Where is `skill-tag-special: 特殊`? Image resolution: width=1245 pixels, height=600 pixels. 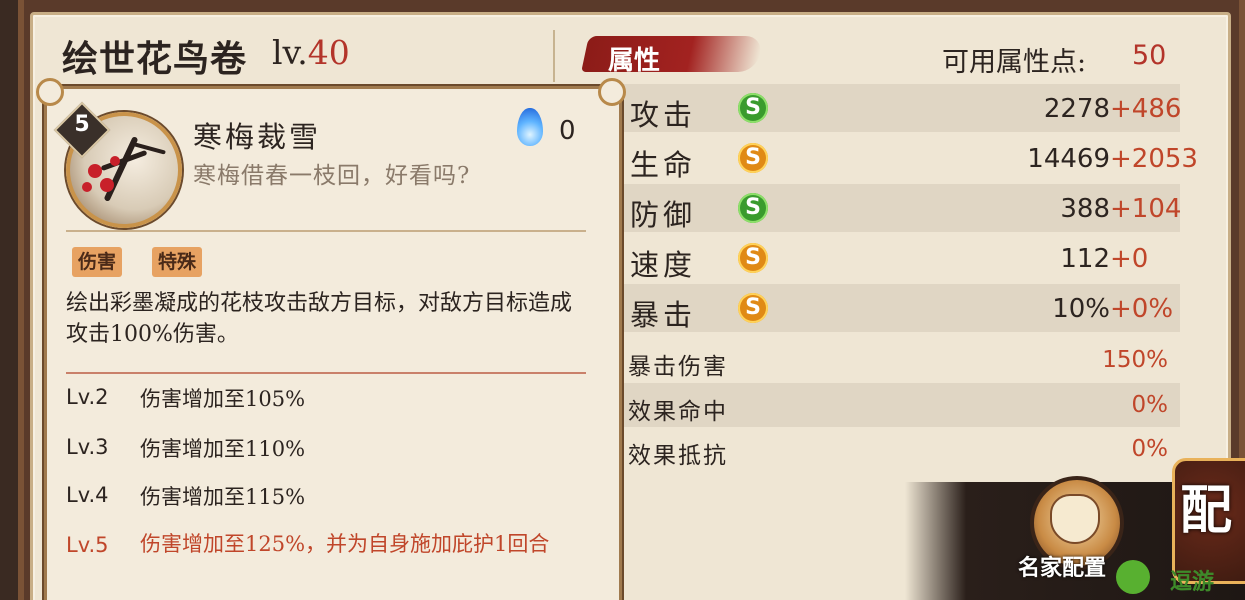 skill-tag-special: 特殊 is located at coordinates (177, 262).